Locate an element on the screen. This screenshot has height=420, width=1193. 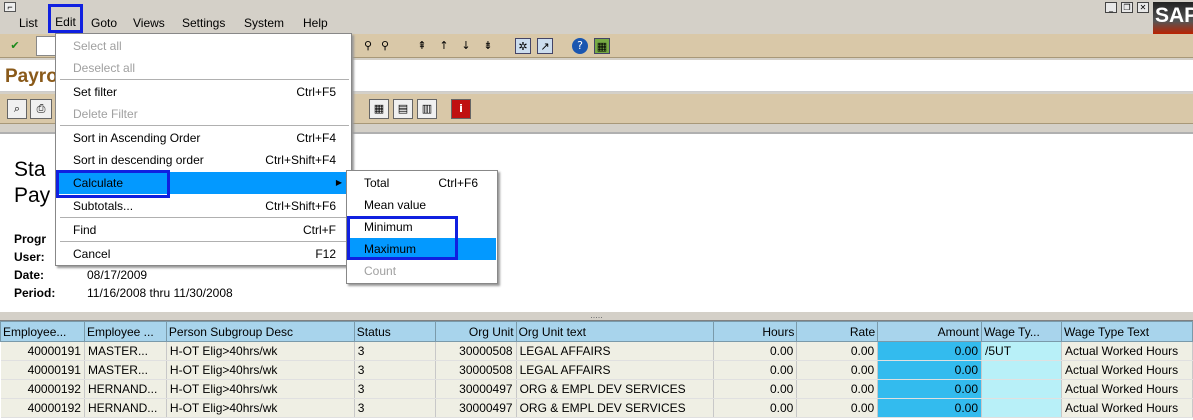
menu-goto: Goto is located at coordinates (104, 23).